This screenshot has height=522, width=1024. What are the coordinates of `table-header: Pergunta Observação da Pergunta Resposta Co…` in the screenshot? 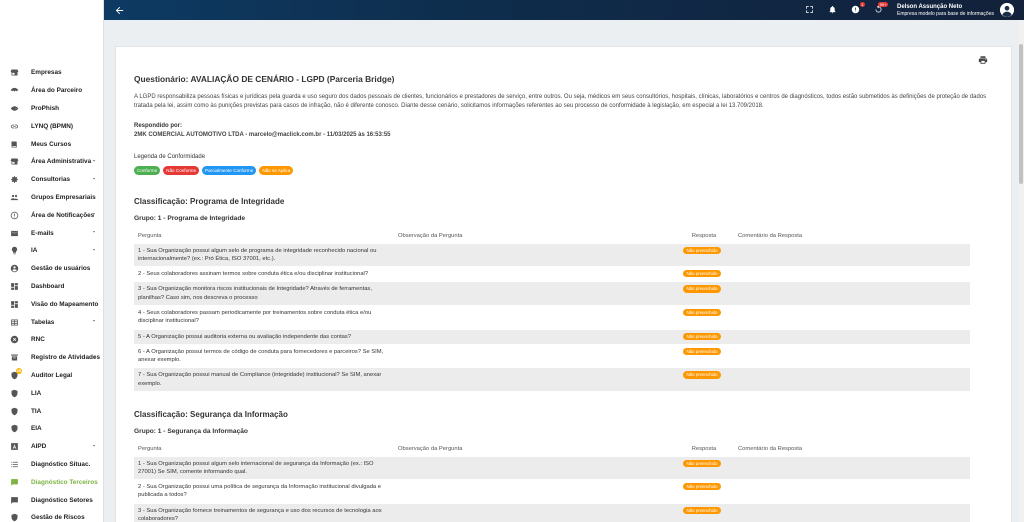 It's located at (552, 449).